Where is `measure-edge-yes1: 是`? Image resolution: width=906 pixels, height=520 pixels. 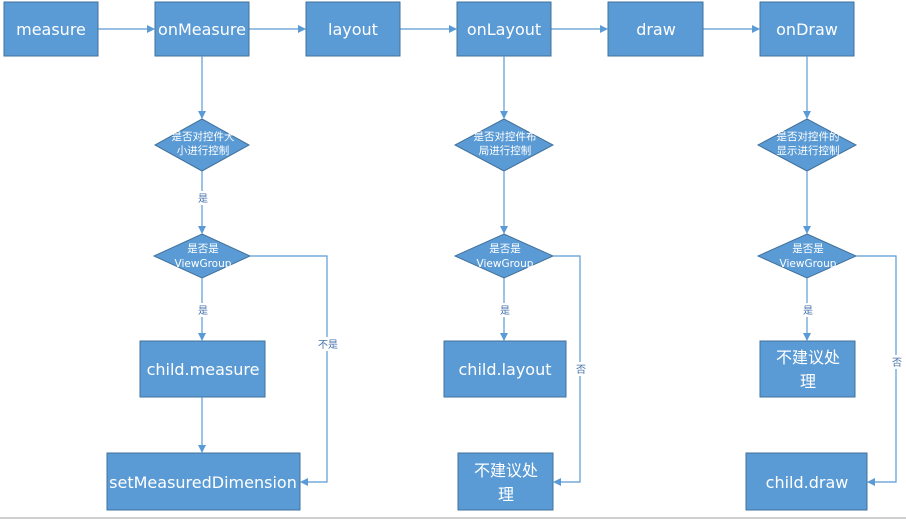 measure-edge-yes1: 是 is located at coordinates (203, 199).